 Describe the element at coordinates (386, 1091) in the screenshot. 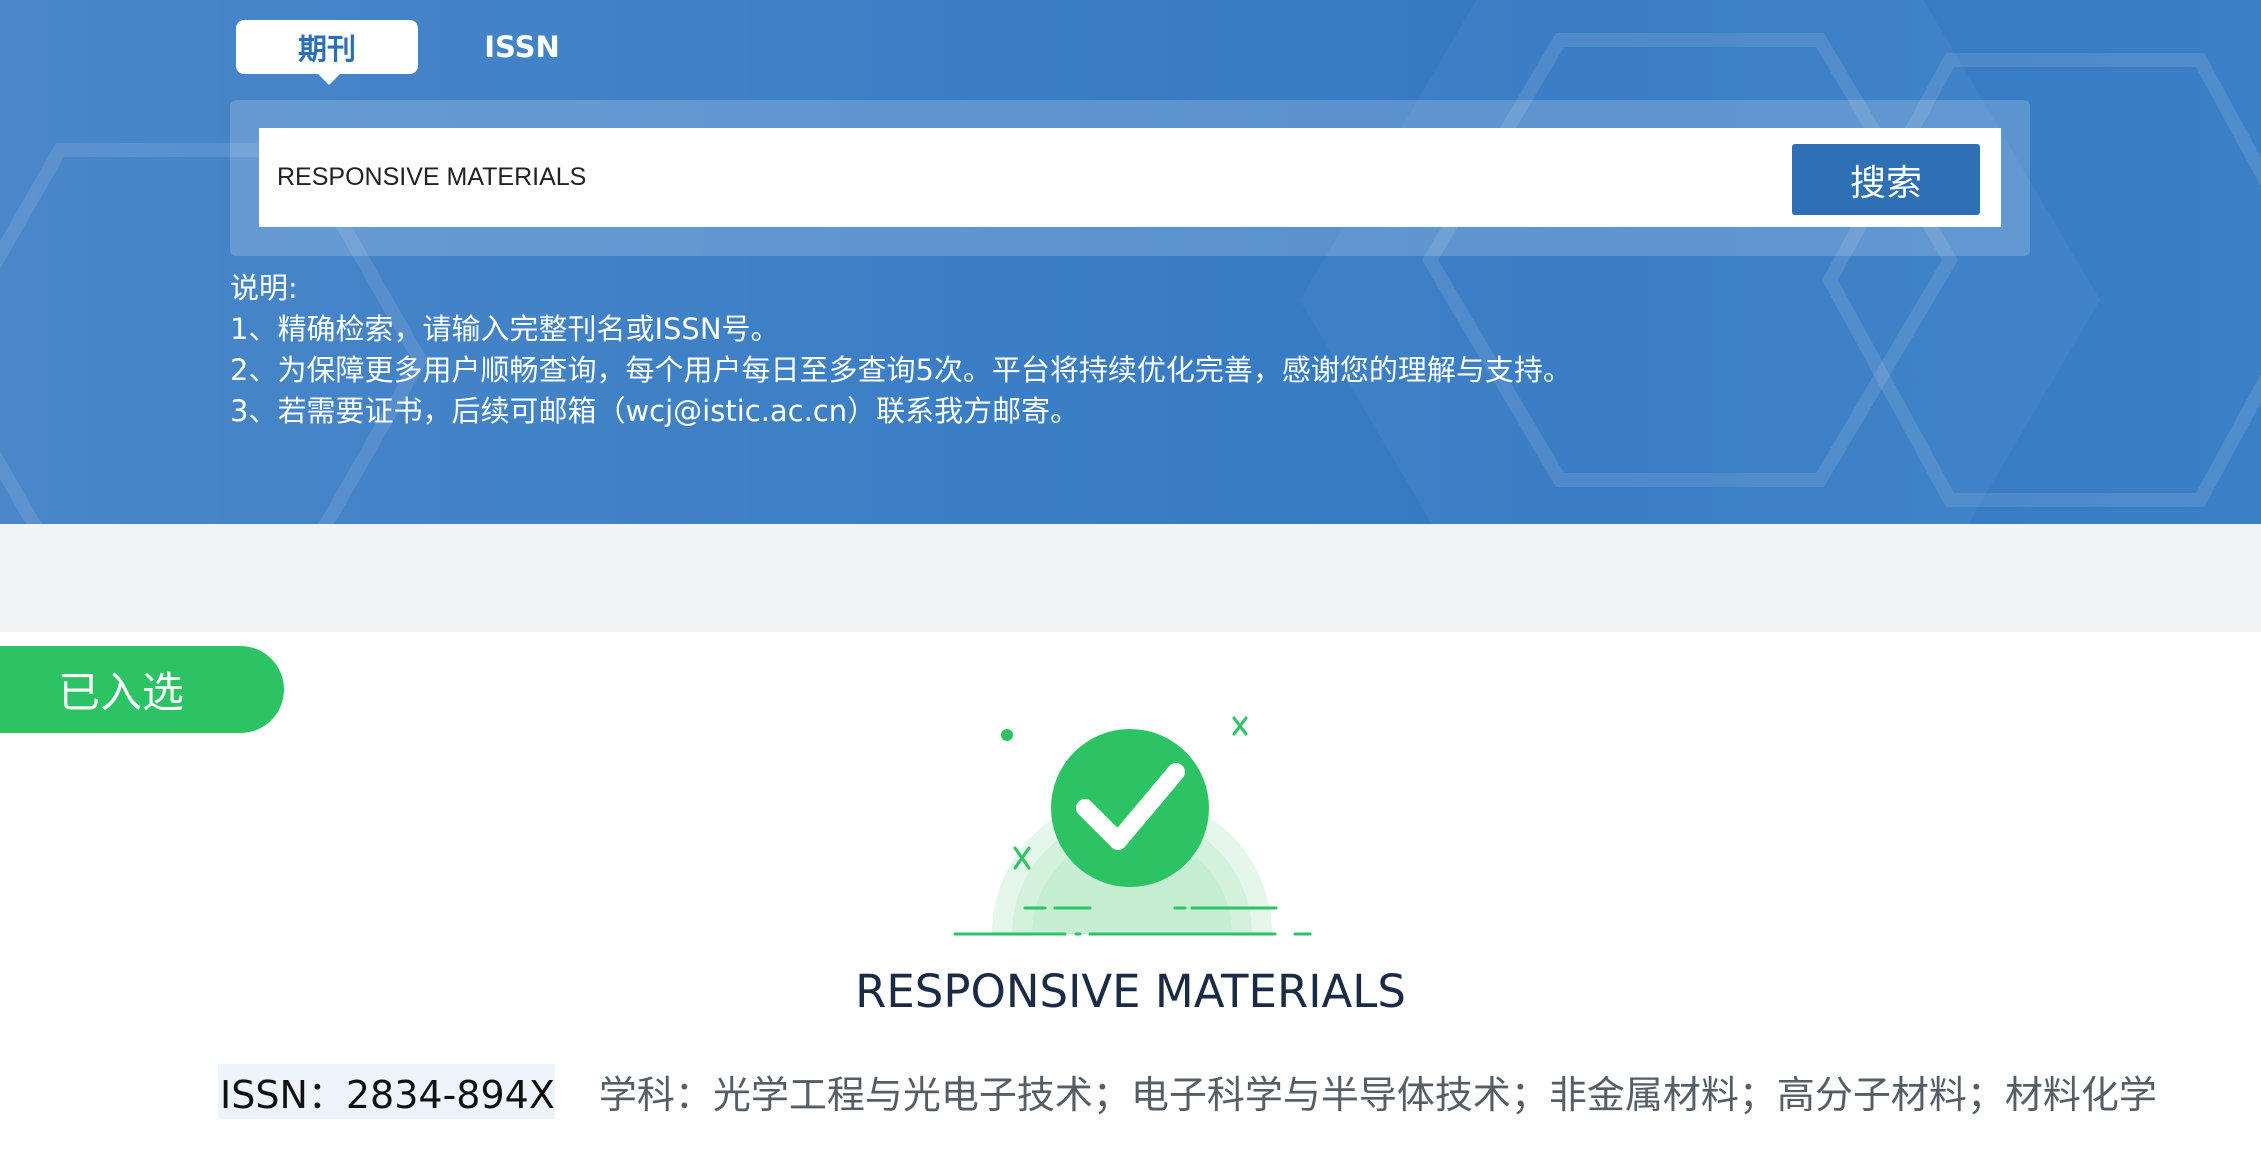

I see `issn-value: ISSN：2834-894X` at that location.